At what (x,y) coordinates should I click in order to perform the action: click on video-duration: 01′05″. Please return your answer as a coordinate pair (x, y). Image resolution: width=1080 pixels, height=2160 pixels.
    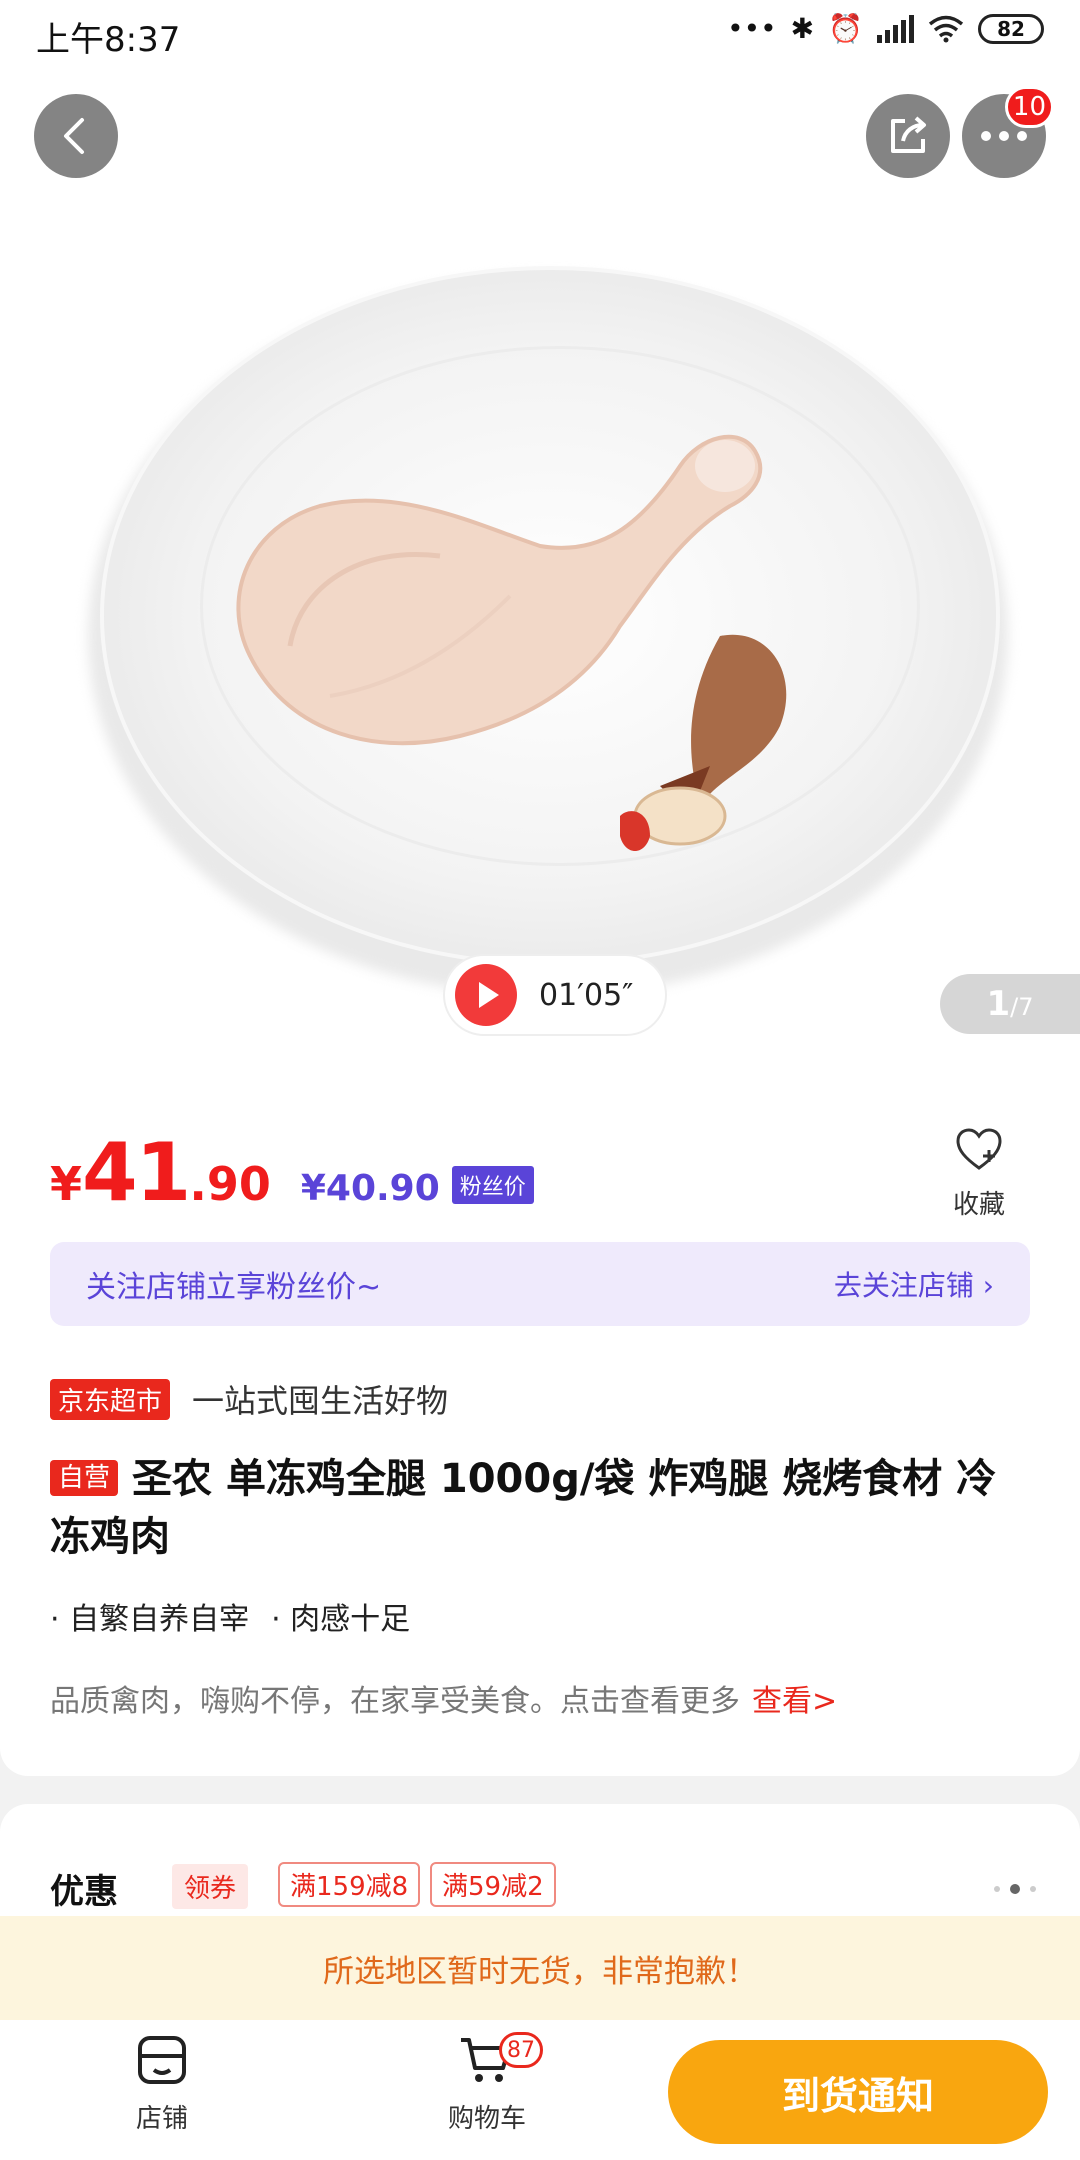
    Looking at the image, I should click on (586, 995).